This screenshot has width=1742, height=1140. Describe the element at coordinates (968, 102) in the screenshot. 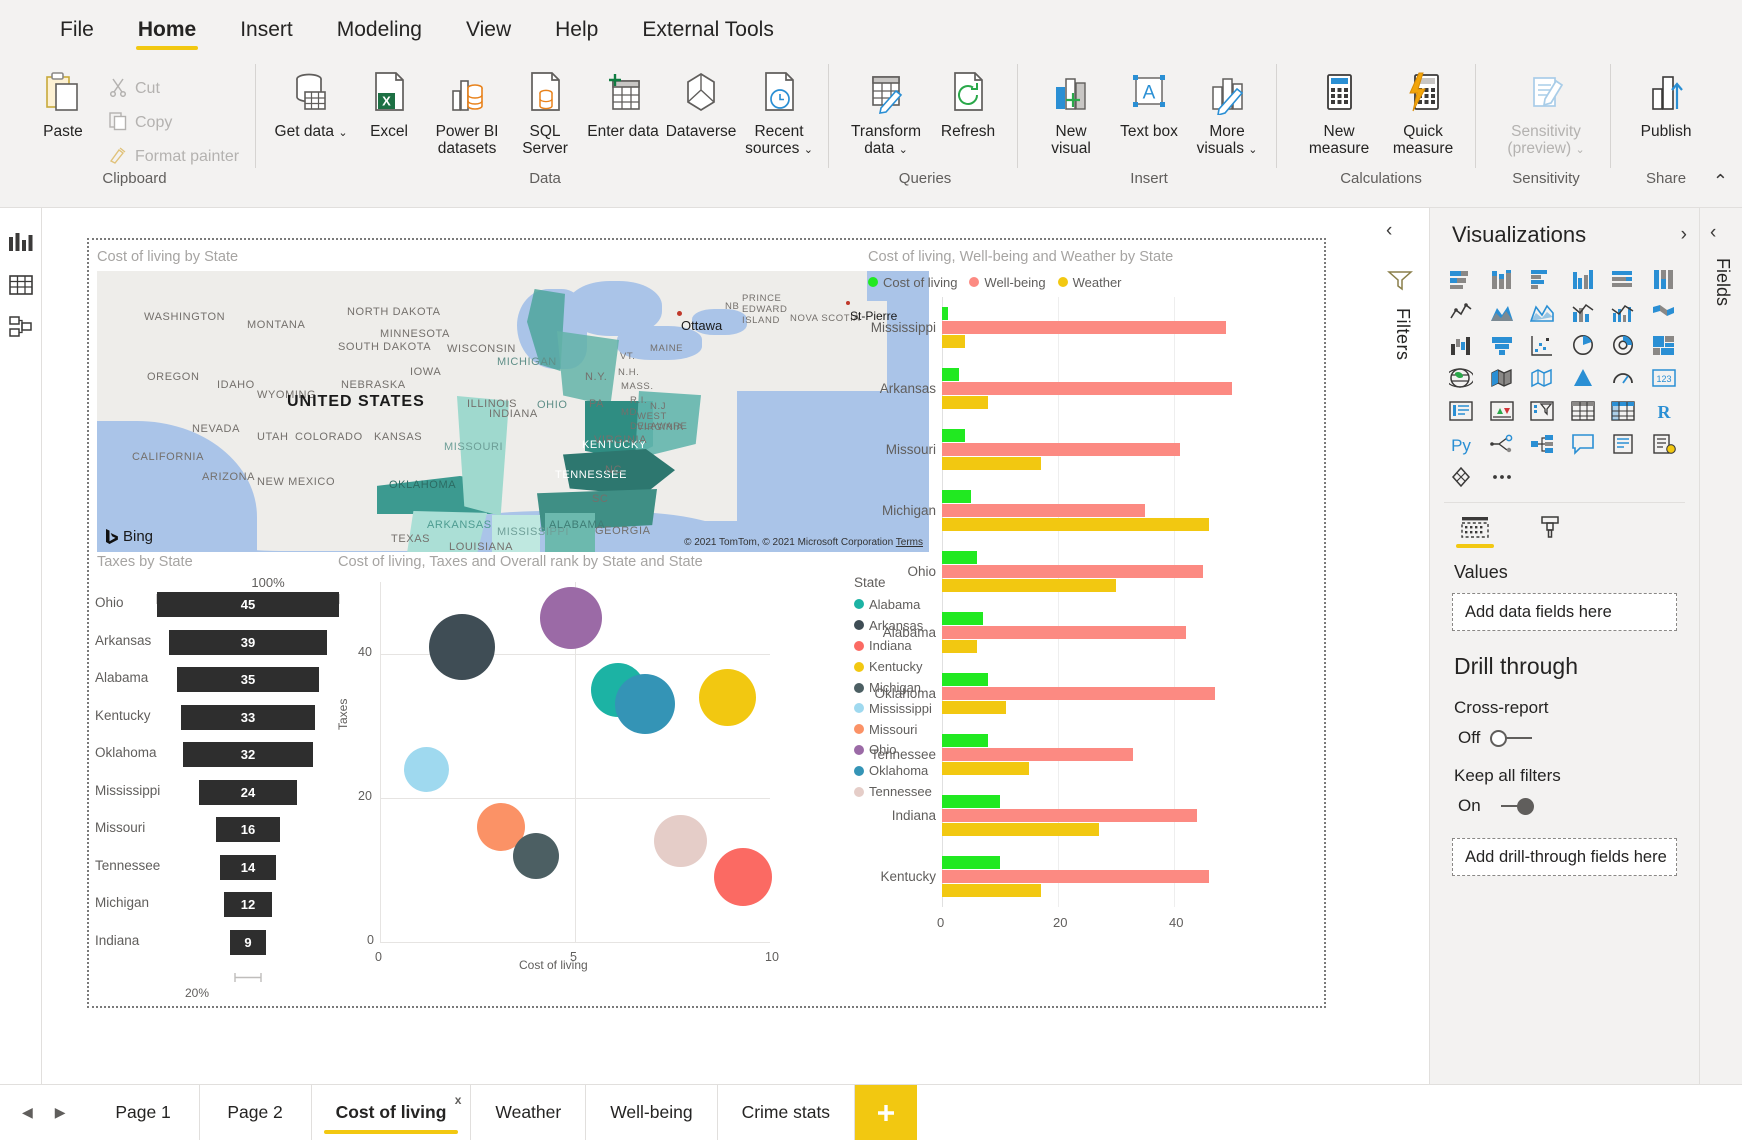

I see `refresh-button: Refresh` at that location.